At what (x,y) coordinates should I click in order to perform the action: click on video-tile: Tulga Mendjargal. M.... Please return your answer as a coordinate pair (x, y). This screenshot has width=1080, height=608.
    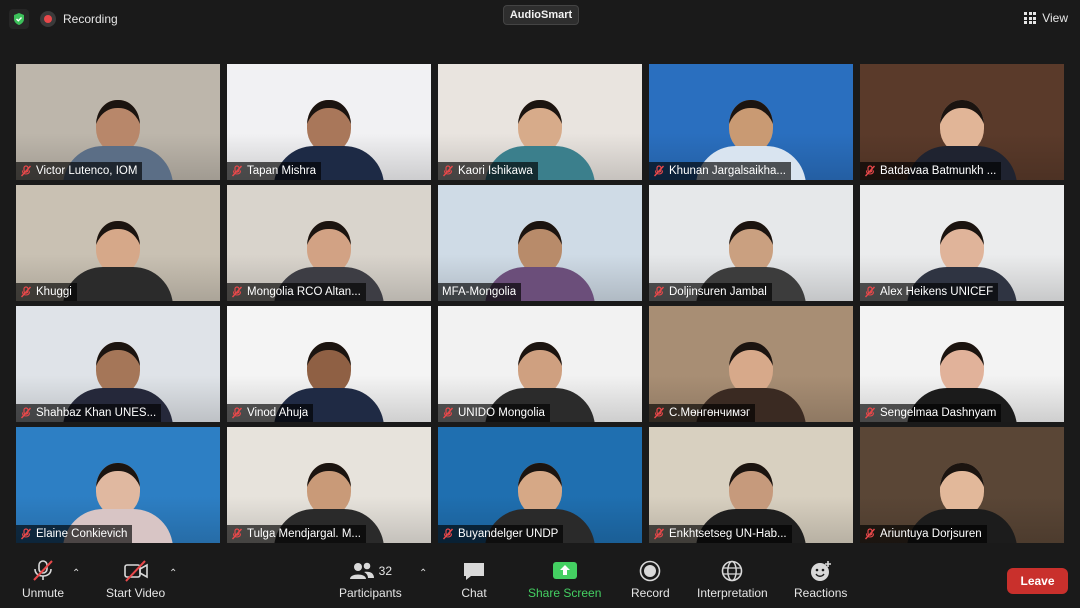
    Looking at the image, I should click on (329, 485).